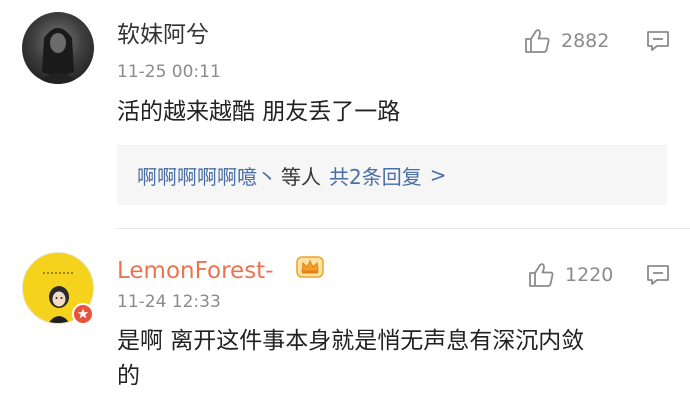 This screenshot has width=690, height=407. I want to click on like-count: 2882, so click(585, 41).